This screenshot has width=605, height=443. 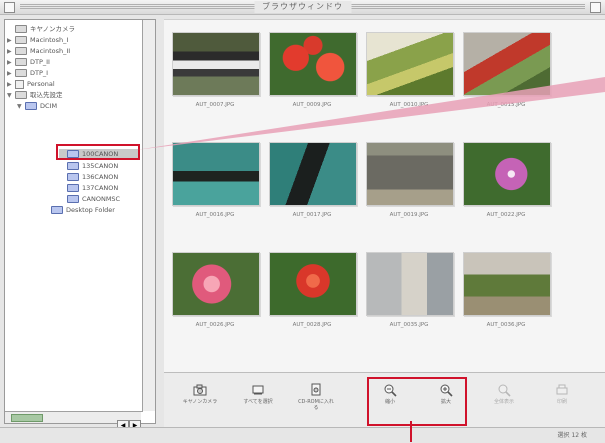 What do you see at coordinates (506, 183) in the screenshot?
I see `thumbnail-item: AUT_0022.JPG` at bounding box center [506, 183].